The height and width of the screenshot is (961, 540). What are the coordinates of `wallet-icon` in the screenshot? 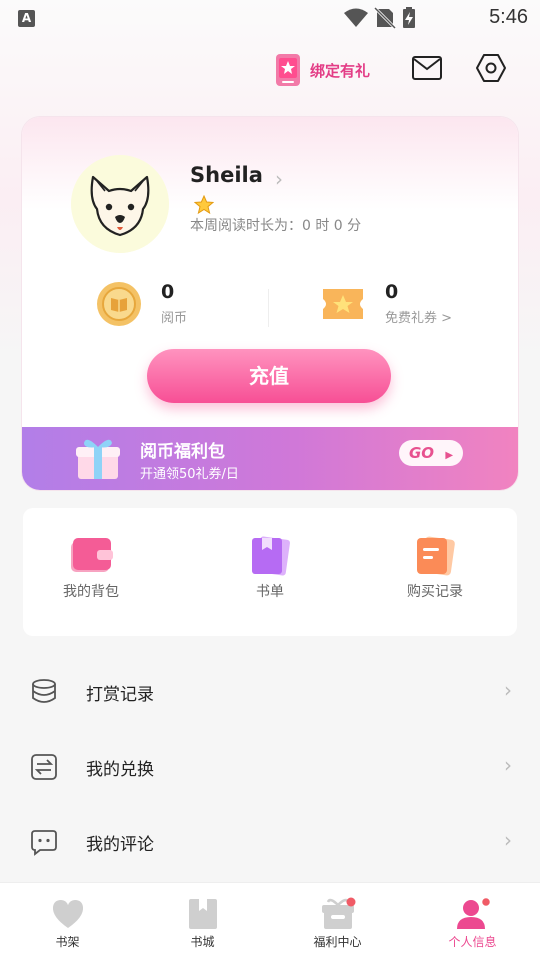 It's located at (92, 555).